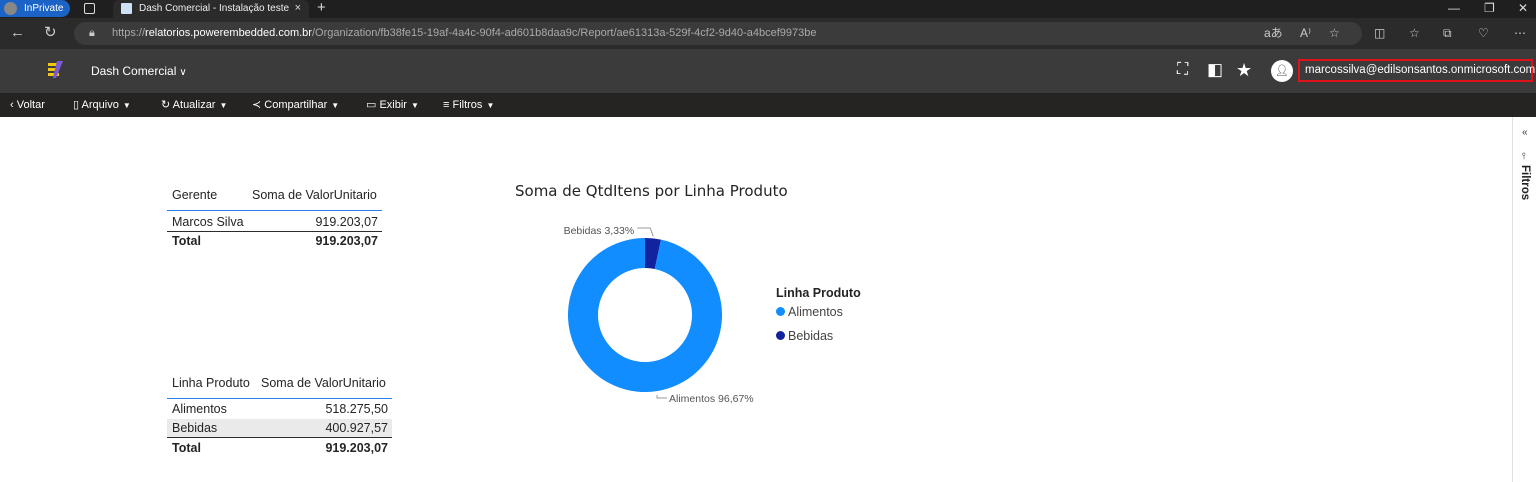 The width and height of the screenshot is (1536, 482). Describe the element at coordinates (44, 8) in the screenshot. I see `inprivate-label: InPrivate` at that location.